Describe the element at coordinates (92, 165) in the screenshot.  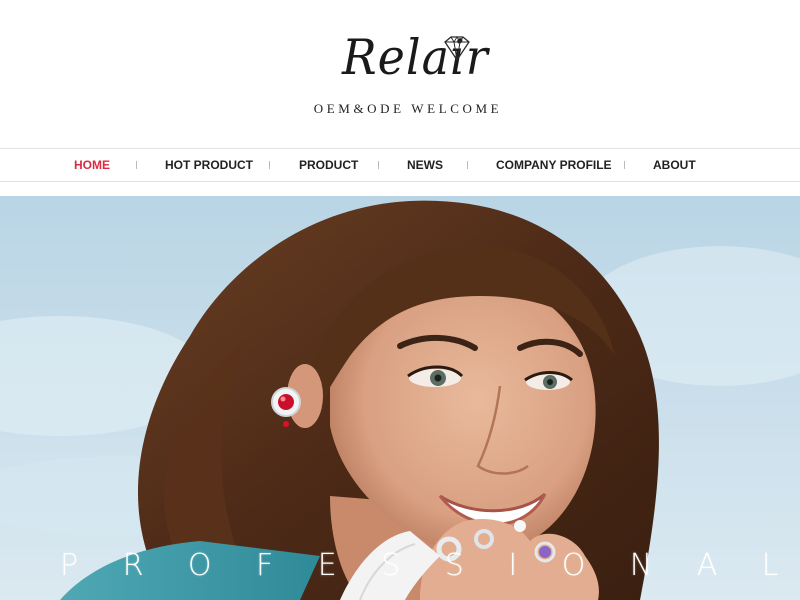
I see `nav-home: HOME` at that location.